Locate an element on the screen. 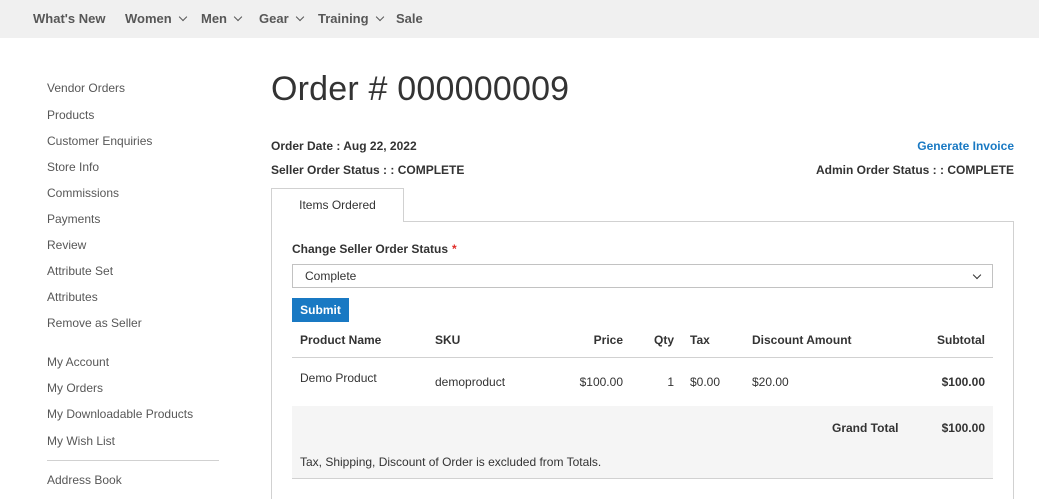  sidebar-item-review: Review is located at coordinates (66, 245).